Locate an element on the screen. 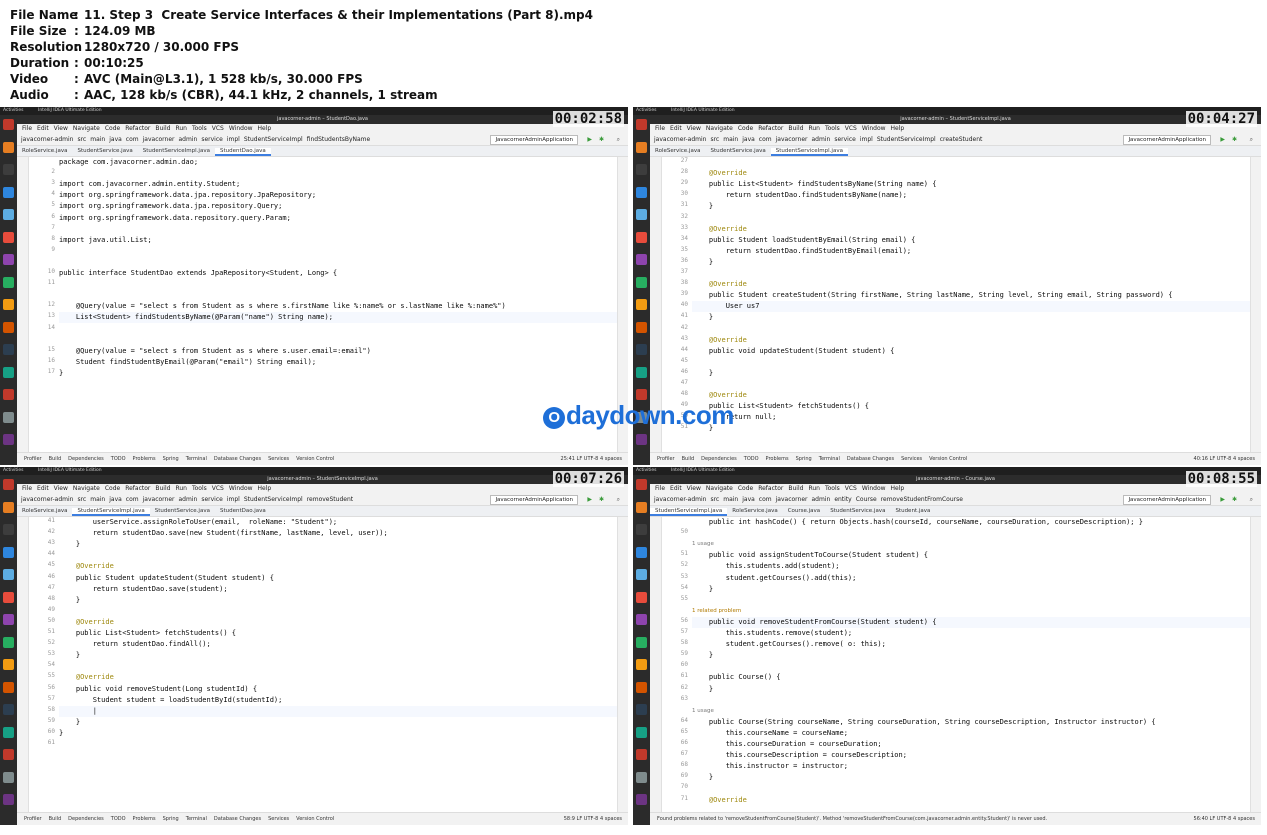 Image resolution: width=1267 pixels, height=835 pixels. search-icon: ⌕ is located at coordinates (618, 139).